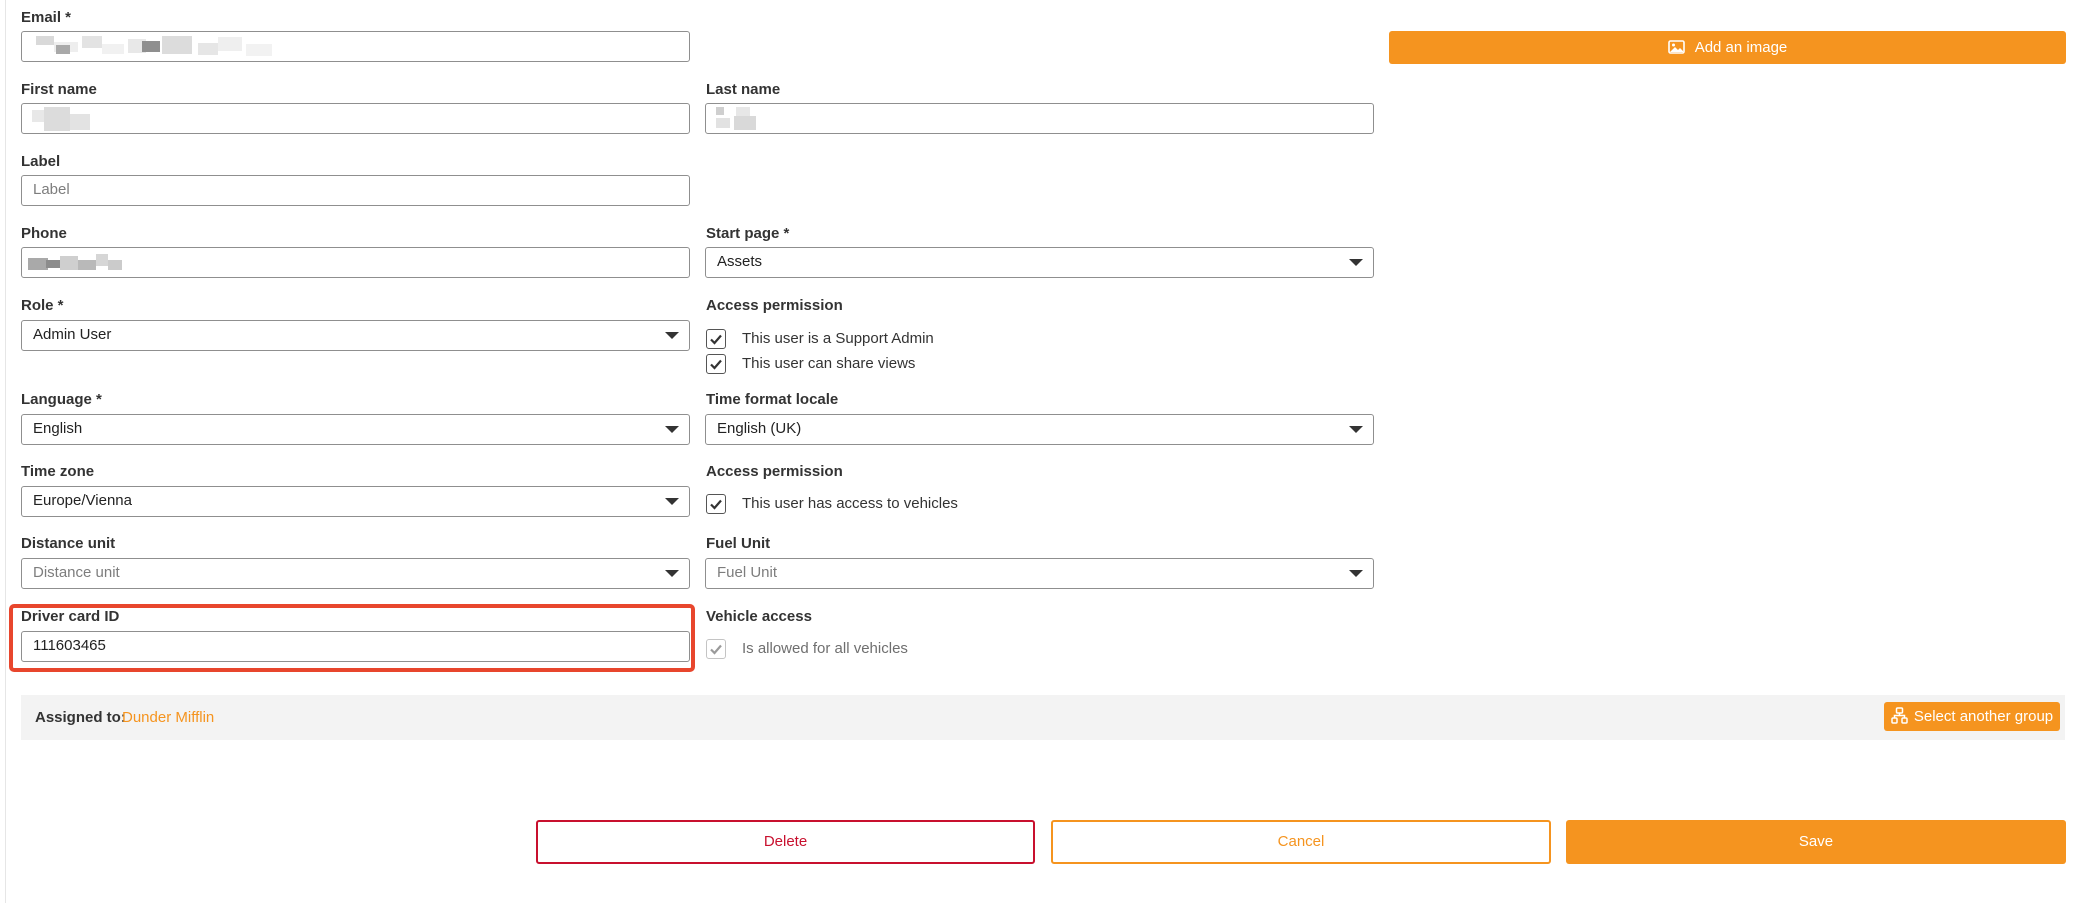  I want to click on first-name-input, so click(355, 118).